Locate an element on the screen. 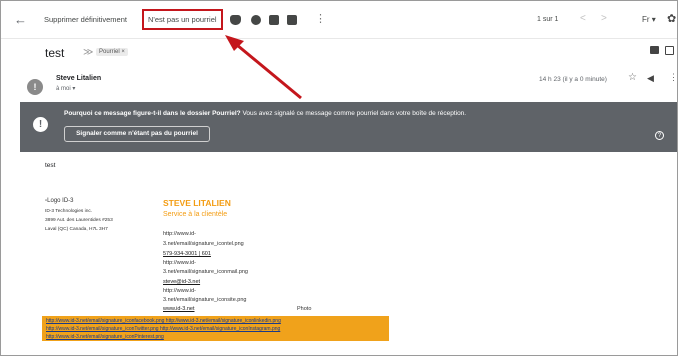  mail-icon is located at coordinates (274, 20).